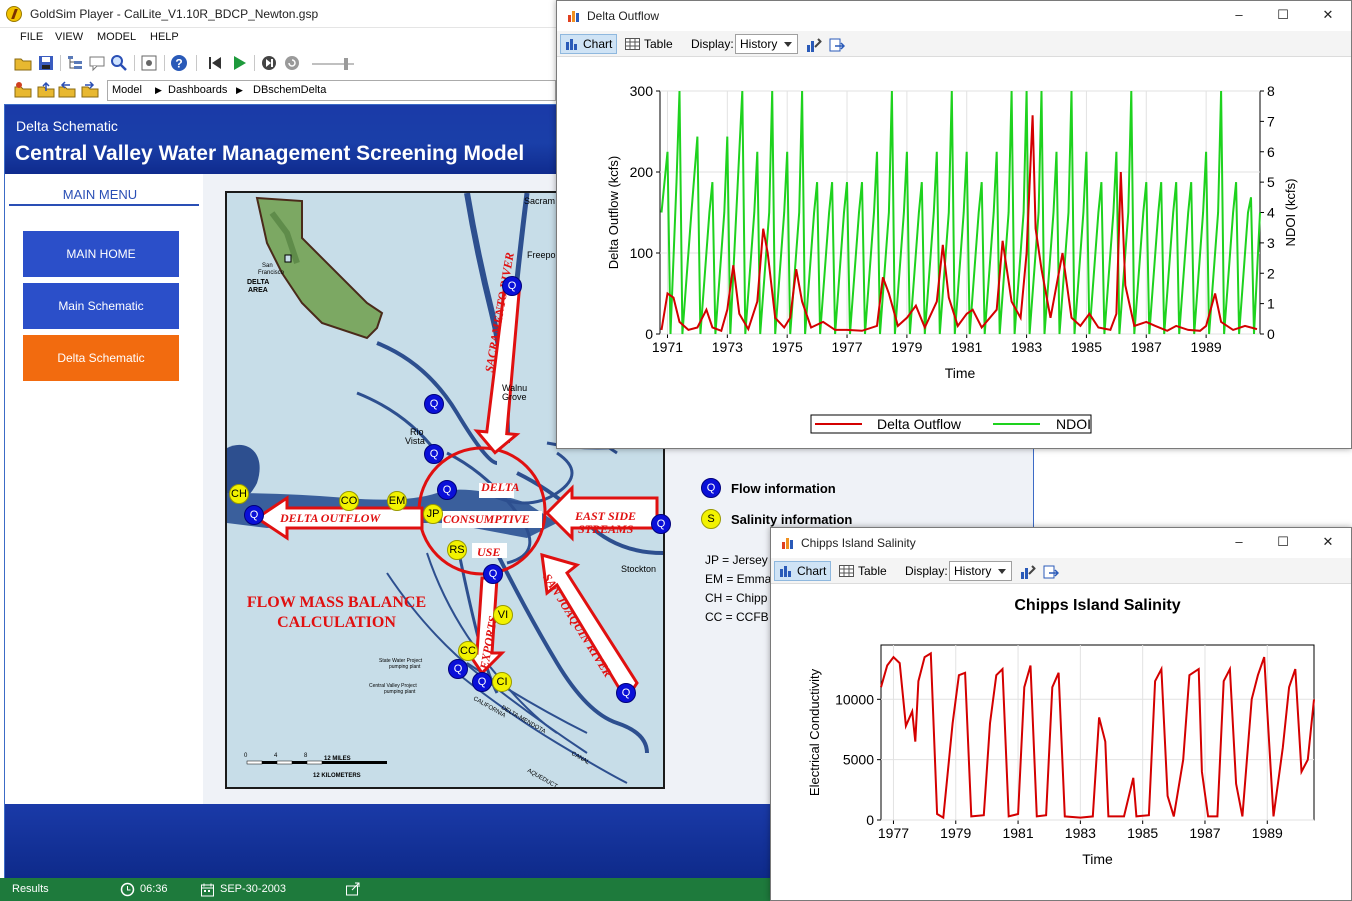 This screenshot has height=901, width=1352. I want to click on delta-outflow-window-title: Delta Outflow, so click(623, 16).